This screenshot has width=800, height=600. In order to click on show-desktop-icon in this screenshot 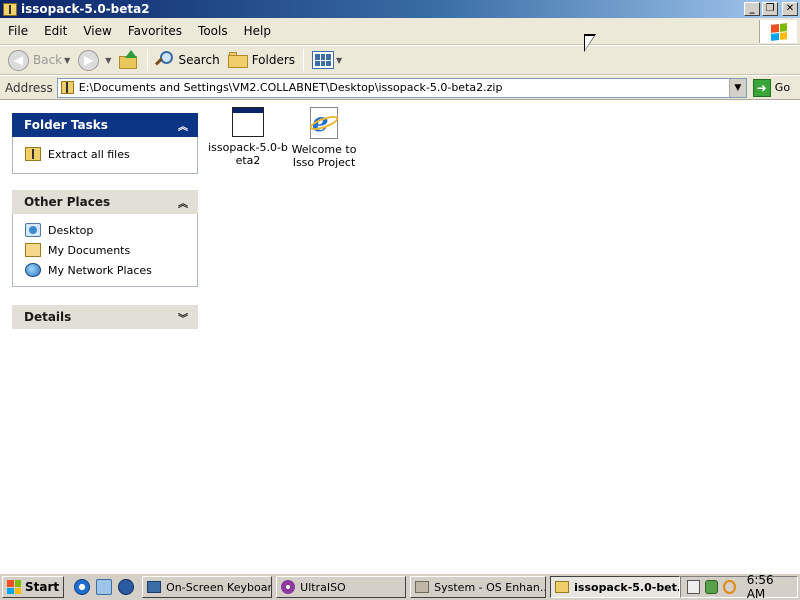, I will do `click(104, 587)`.